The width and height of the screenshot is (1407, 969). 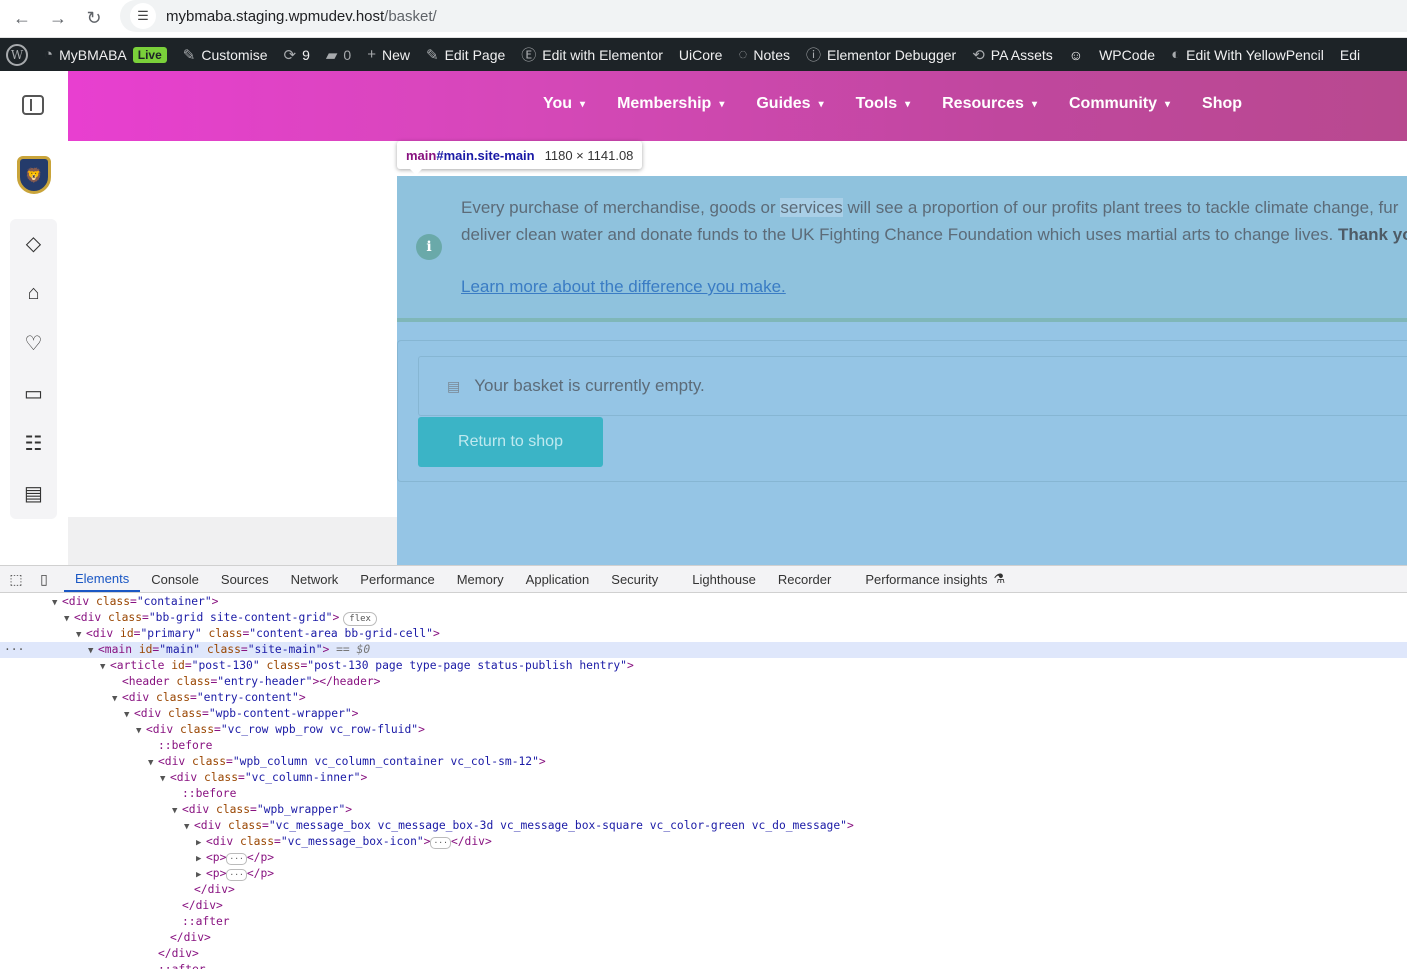 I want to click on yellowpencil-icon: ◐, so click(x=1176, y=54).